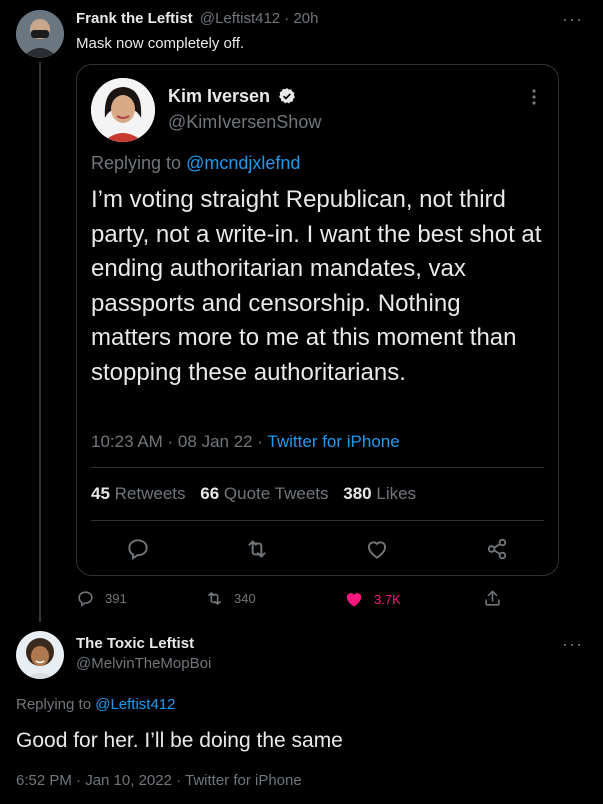 This screenshot has width=603, height=804. What do you see at coordinates (259, 18) in the screenshot?
I see `tweet1-handle-time: @Leftist412 · 20h` at bounding box center [259, 18].